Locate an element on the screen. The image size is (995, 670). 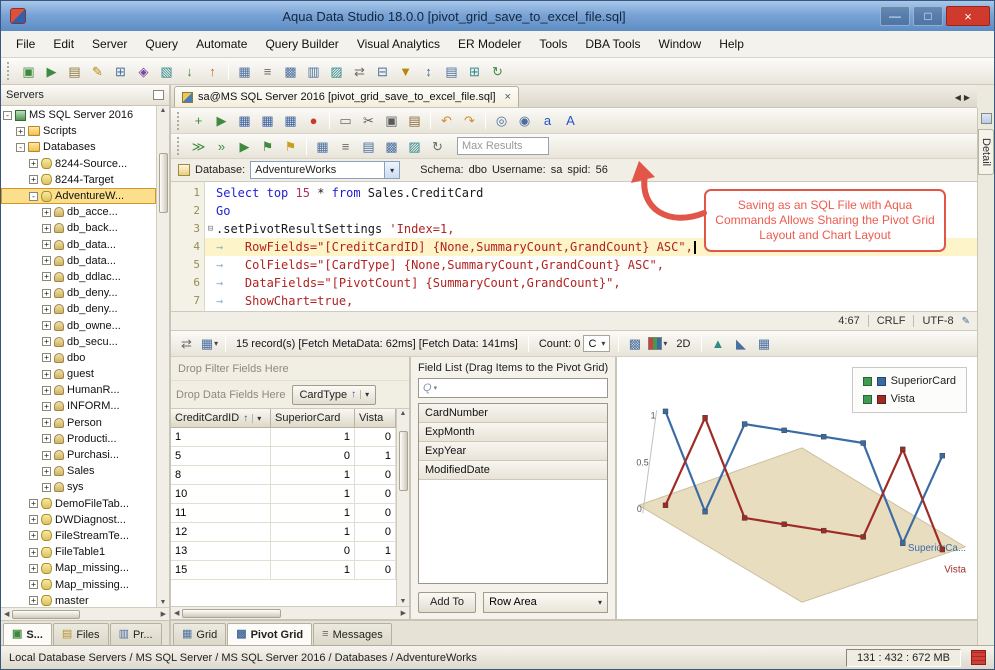
column-field-chip: CardType ↑ ▾ is located at coordinates (334, 394).